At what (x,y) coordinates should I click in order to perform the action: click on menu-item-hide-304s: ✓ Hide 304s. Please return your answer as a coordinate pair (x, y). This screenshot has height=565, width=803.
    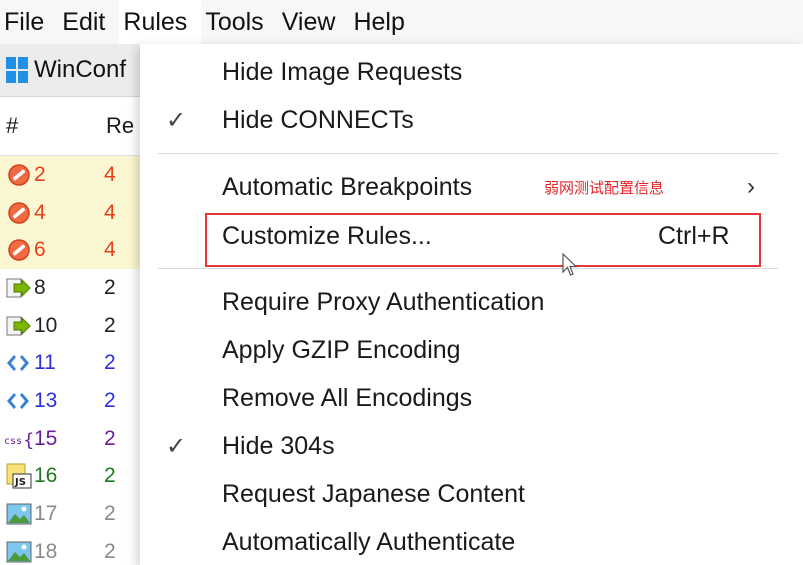
    Looking at the image, I should click on (471, 446).